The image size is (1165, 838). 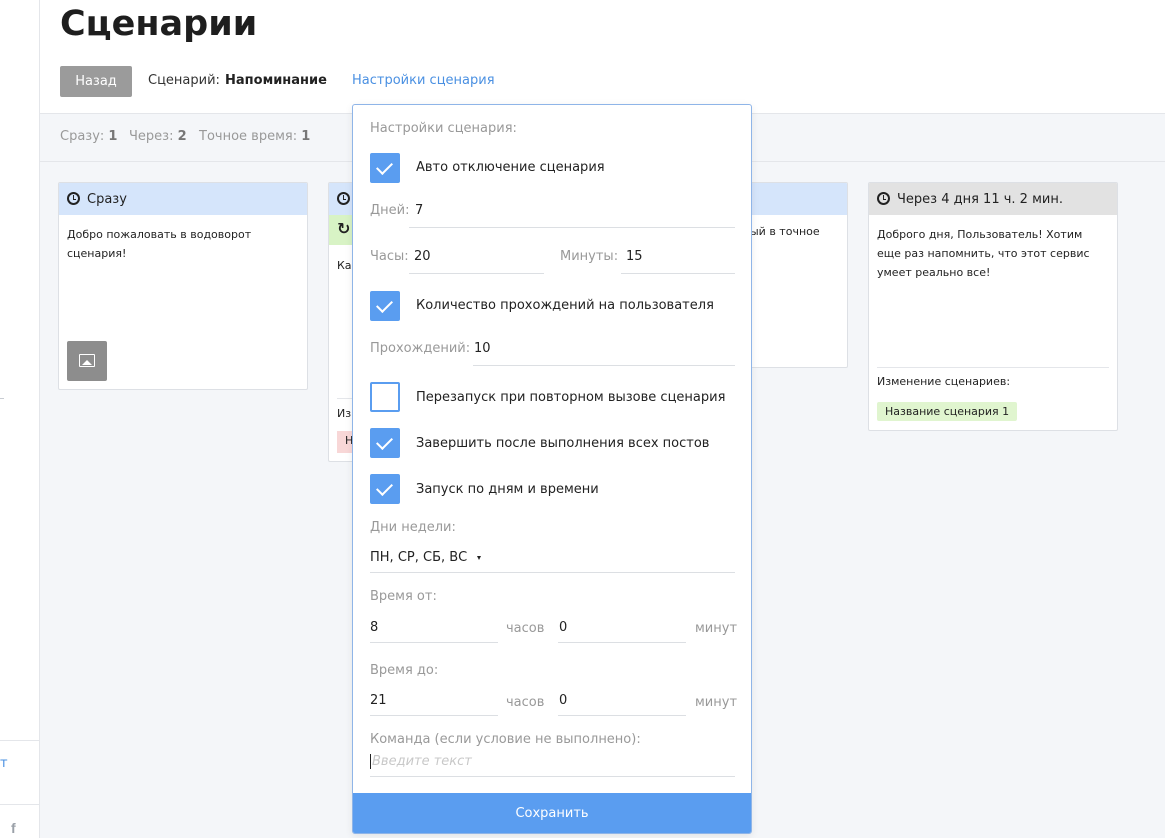 I want to click on restart-checkbox, so click(x=385, y=397).